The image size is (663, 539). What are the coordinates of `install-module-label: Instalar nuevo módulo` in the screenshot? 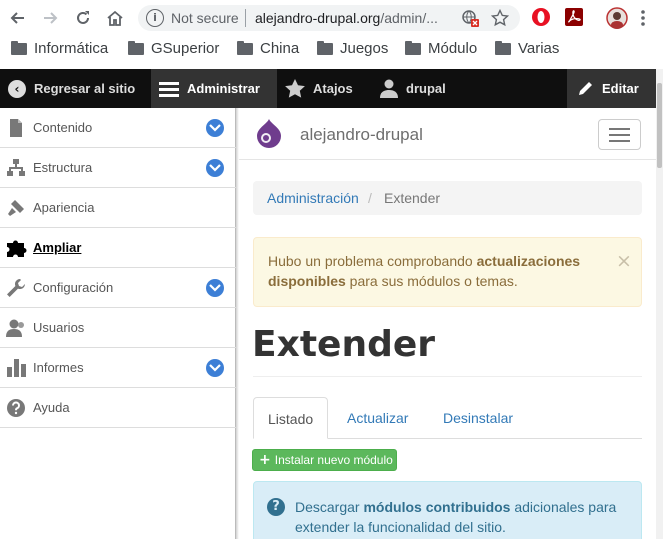 It's located at (333, 460).